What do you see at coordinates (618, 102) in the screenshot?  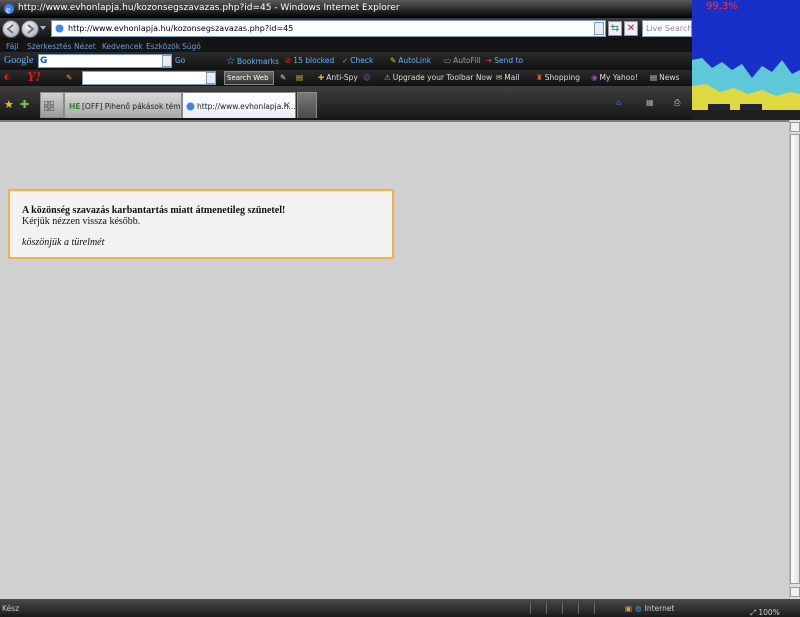 I see `home-icon: ⌂` at bounding box center [618, 102].